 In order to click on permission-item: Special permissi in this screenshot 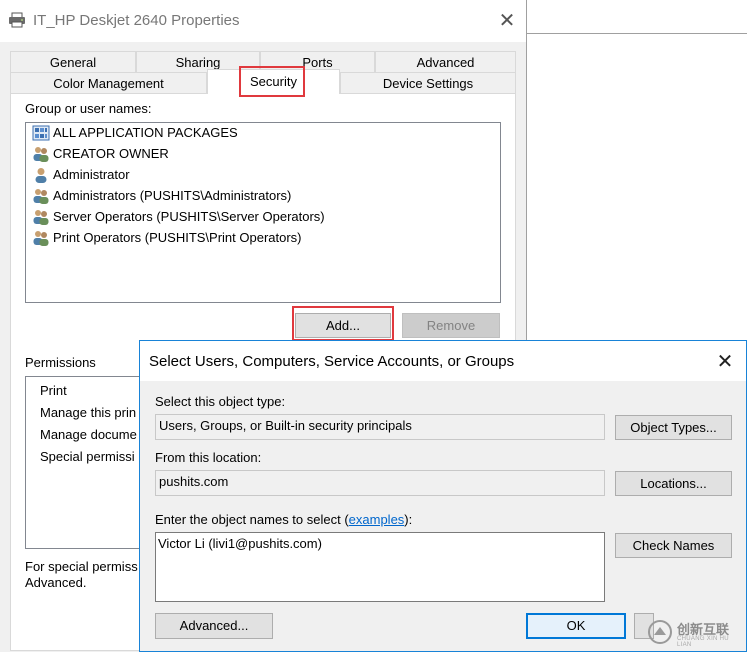, I will do `click(87, 456)`.